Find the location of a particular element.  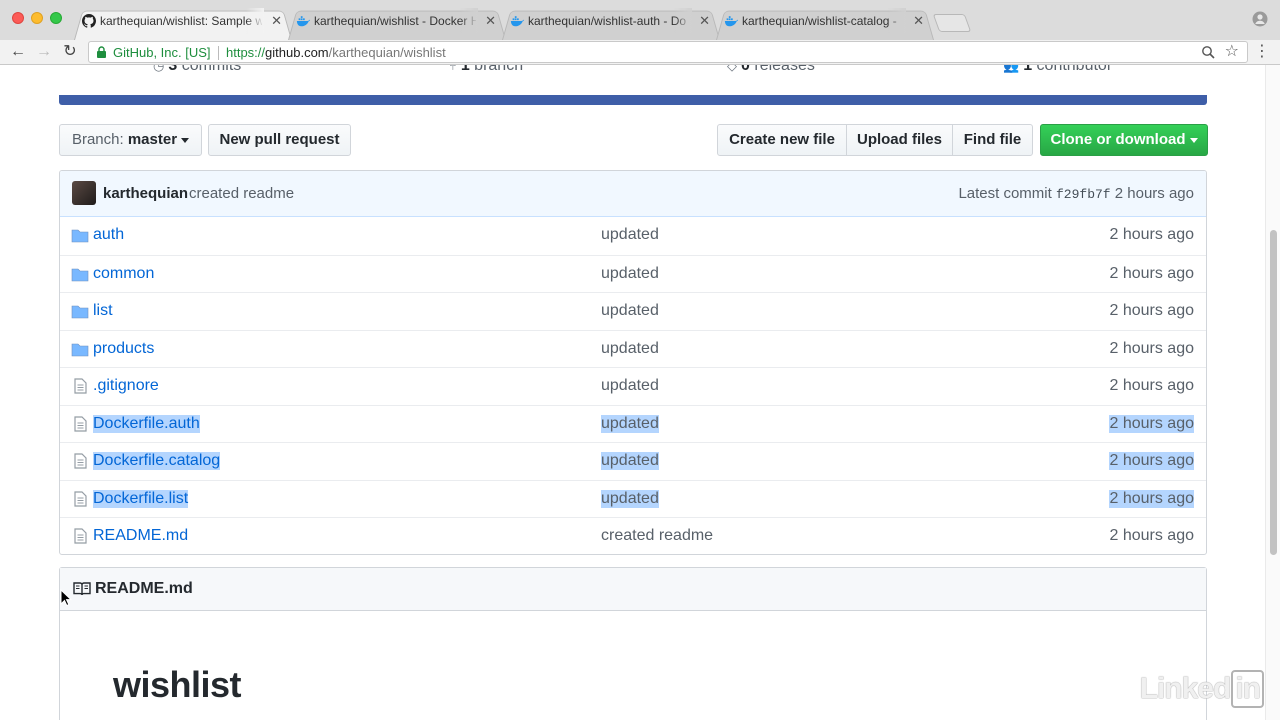

forward-button: → is located at coordinates (44, 52).